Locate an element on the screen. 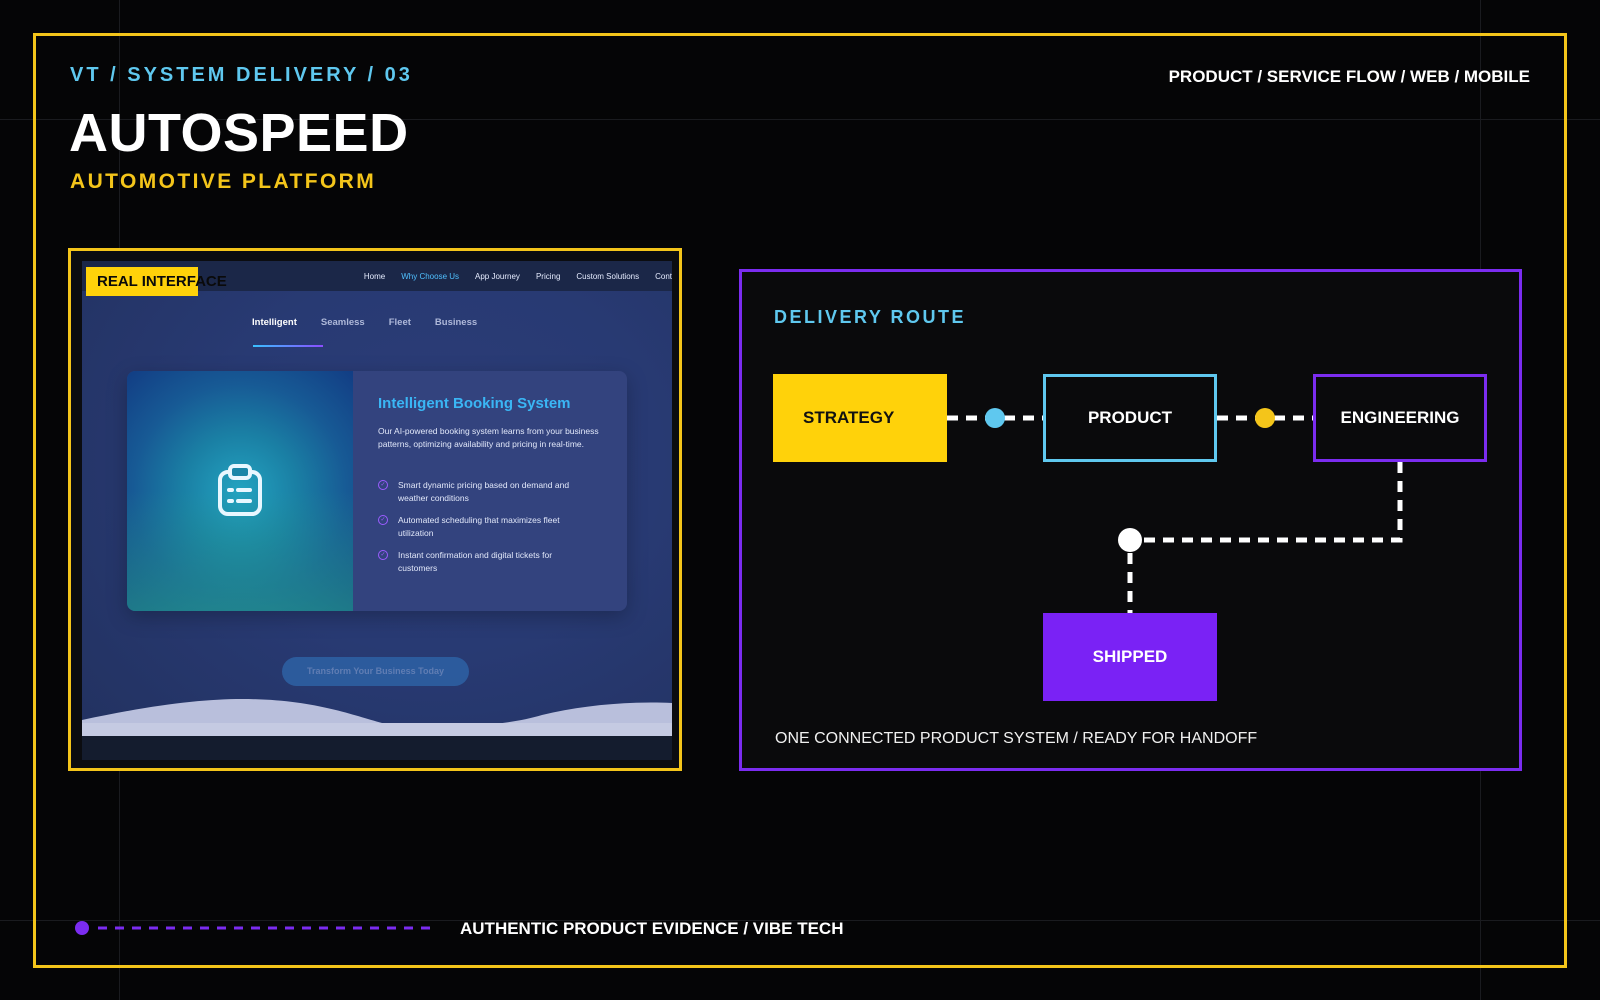 The image size is (1600, 1000). node-engineering: ENGINEERING is located at coordinates (1400, 418).